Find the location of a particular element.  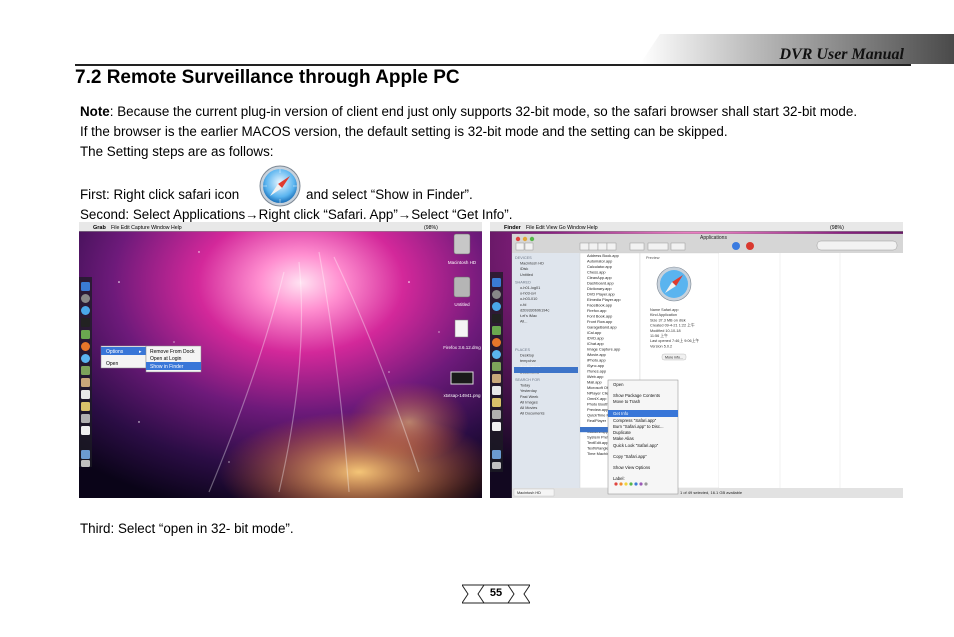

step-first-b: and select “Show in Finder”. is located at coordinates (389, 194).